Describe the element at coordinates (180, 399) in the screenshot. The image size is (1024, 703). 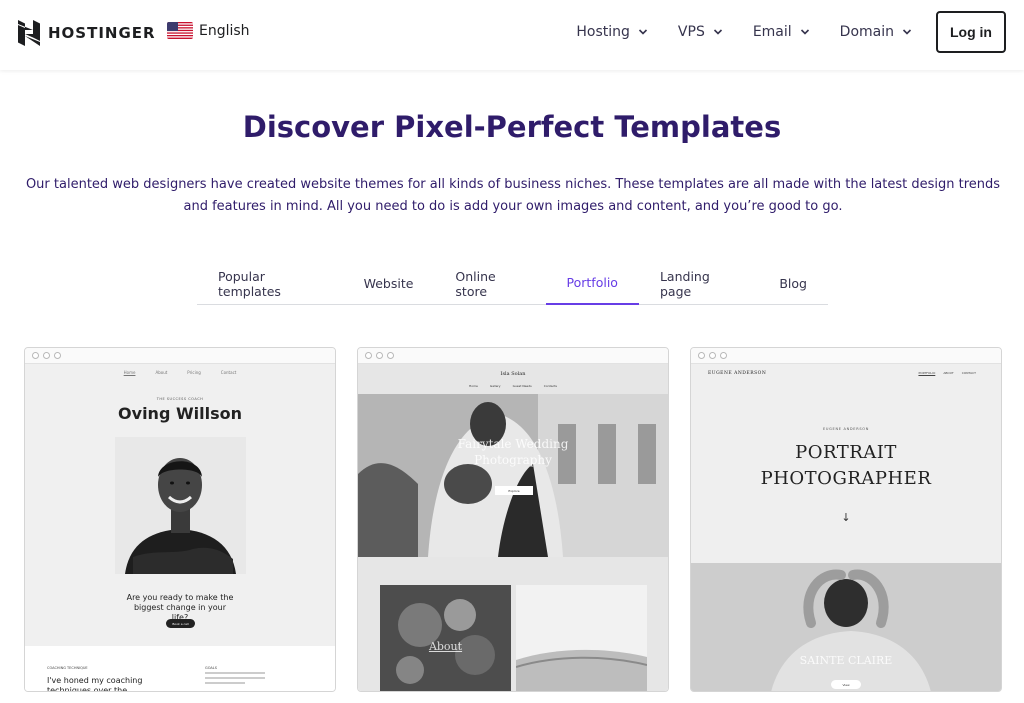
I see `preview-tagline: THE SUCCESS COACH` at that location.